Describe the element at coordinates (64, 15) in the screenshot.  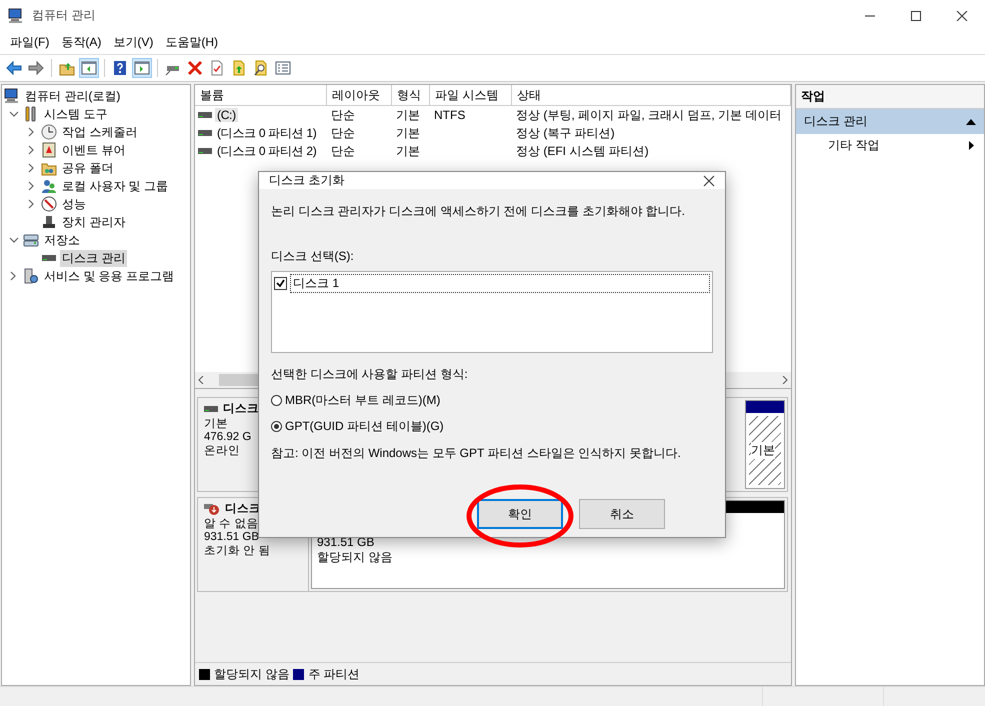
I see `window-title: 컴퓨터 관리` at that location.